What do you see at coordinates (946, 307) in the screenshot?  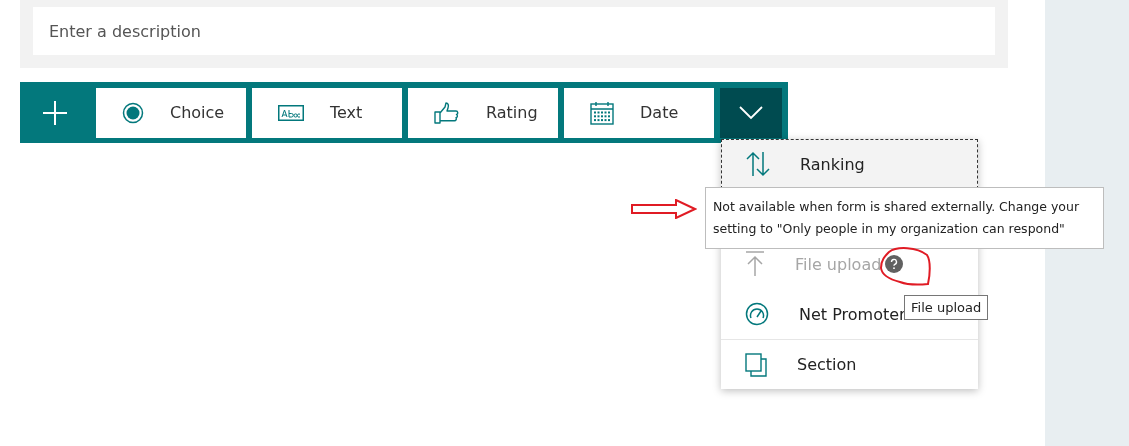 I see `hover-tooltip: File upload` at bounding box center [946, 307].